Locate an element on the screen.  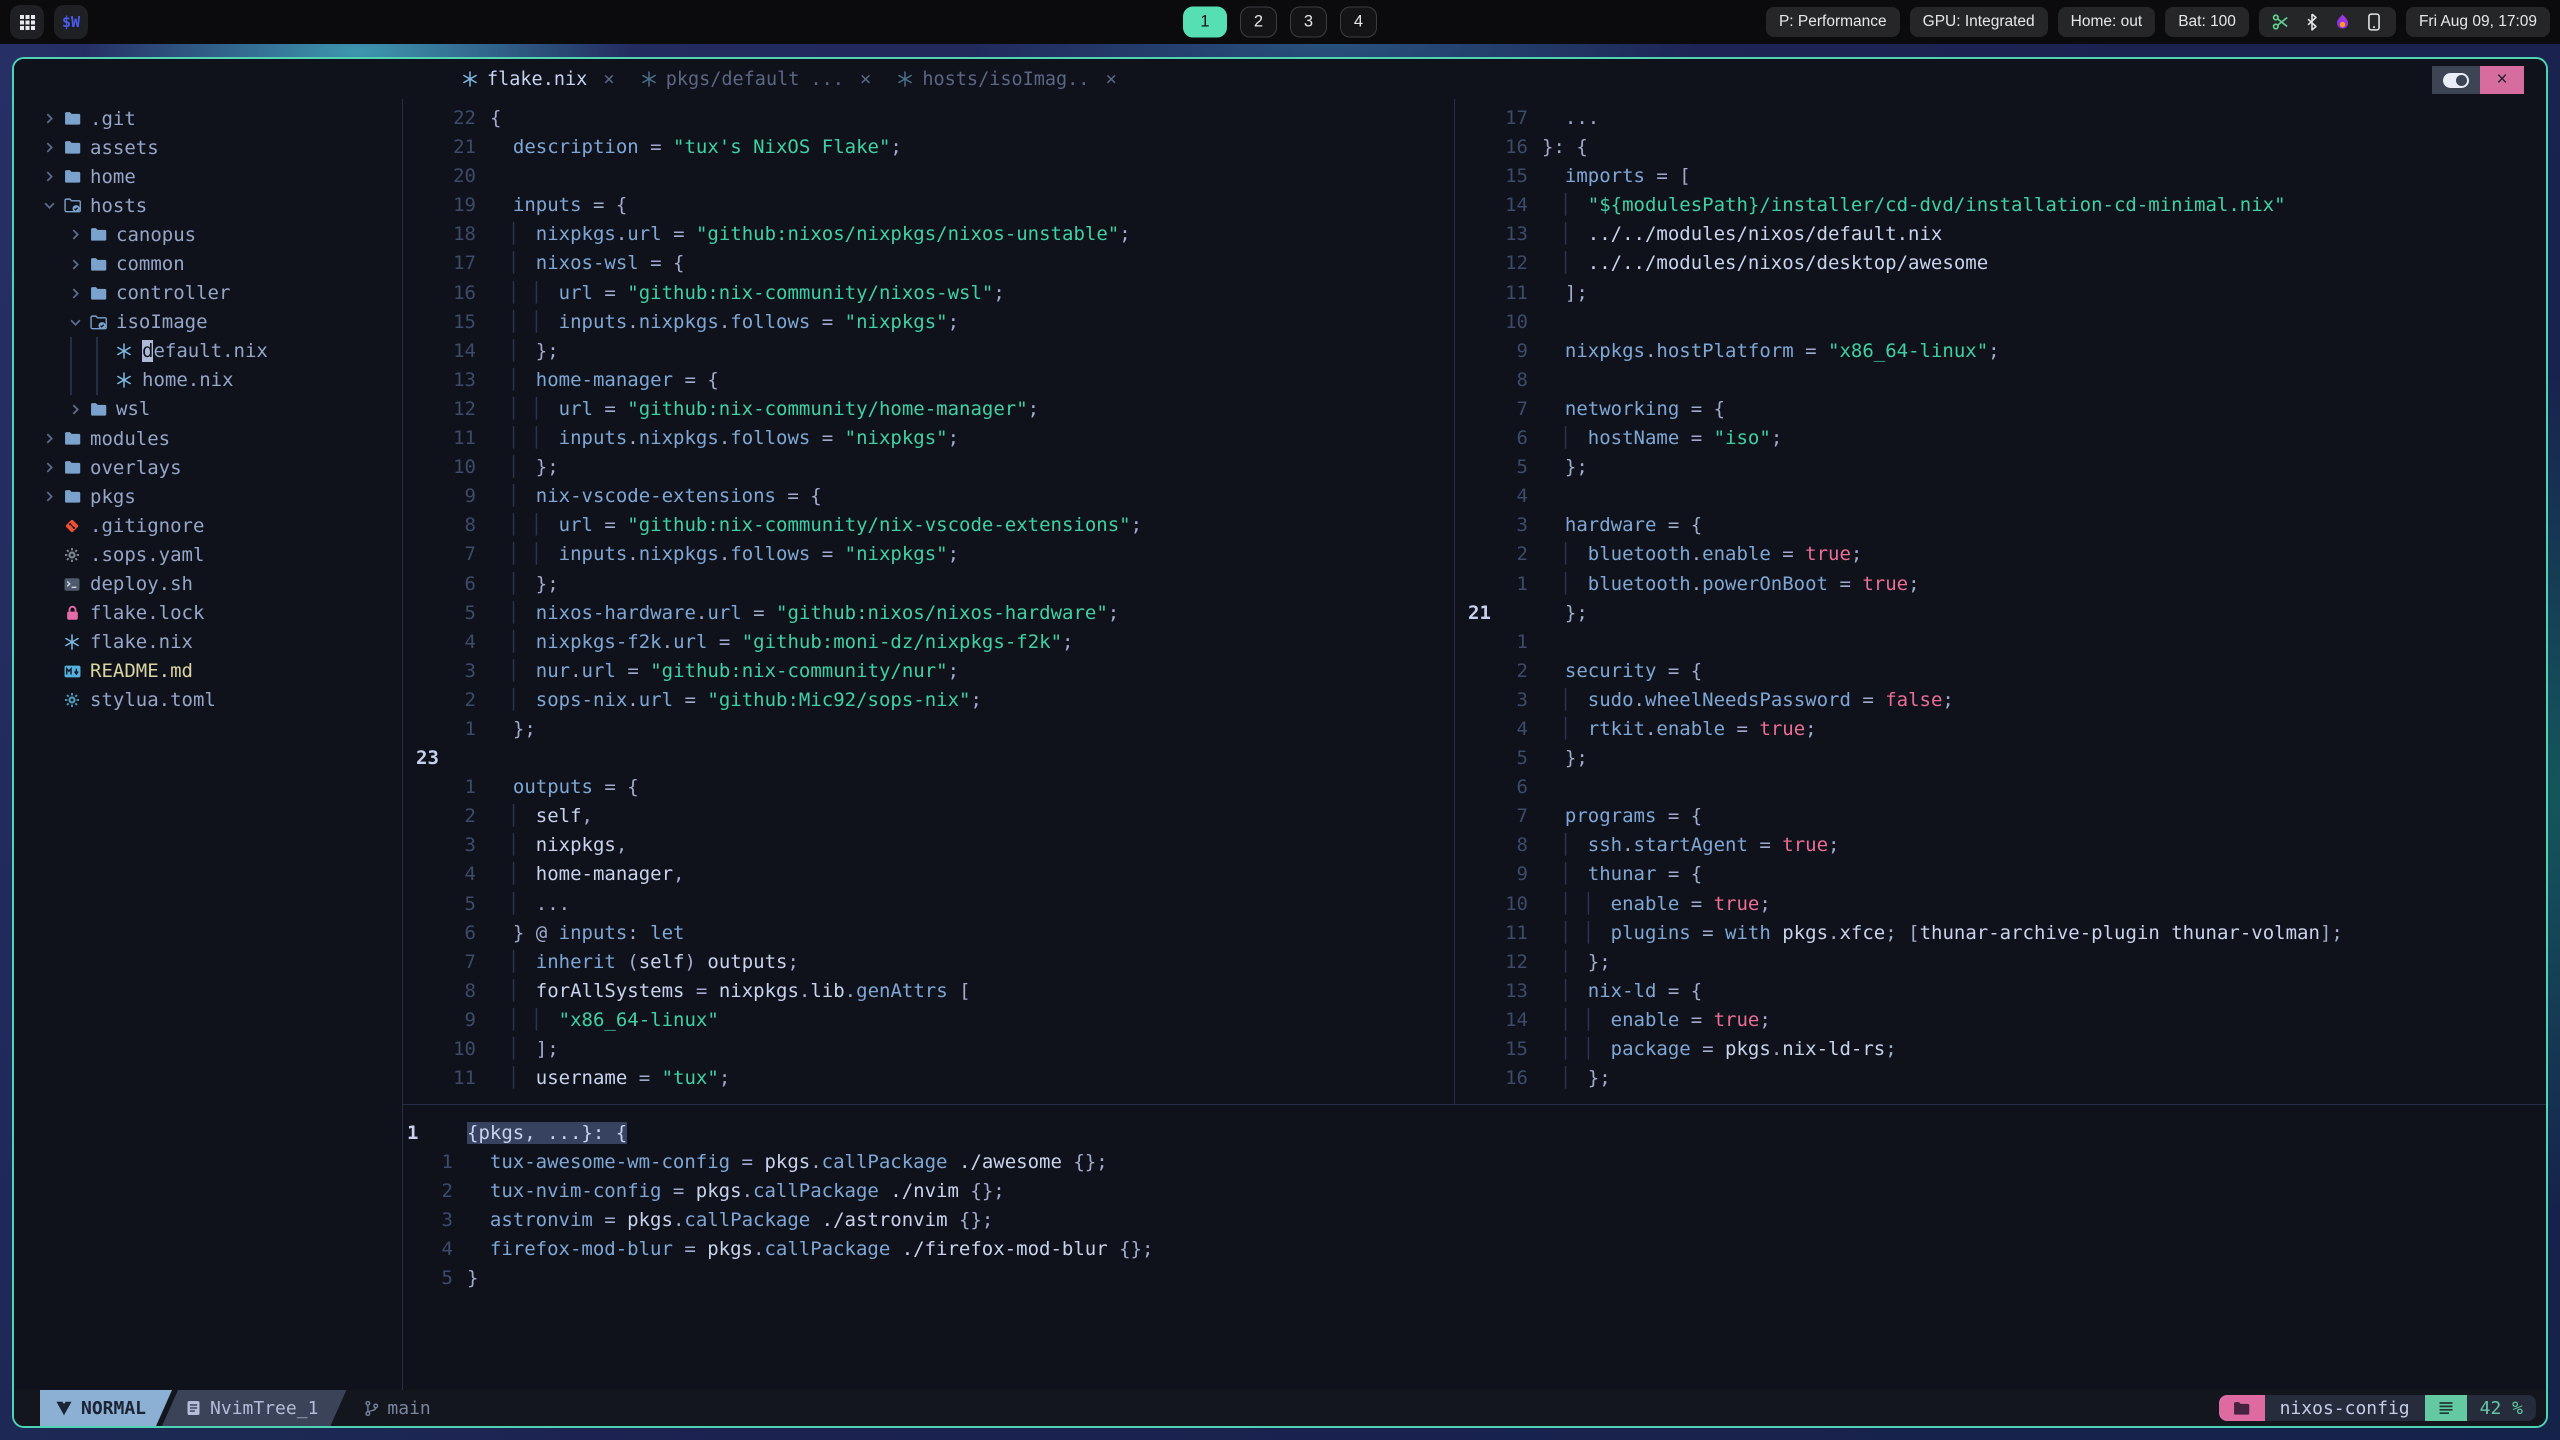
status-badge: P: Performance is located at coordinates (1832, 22).